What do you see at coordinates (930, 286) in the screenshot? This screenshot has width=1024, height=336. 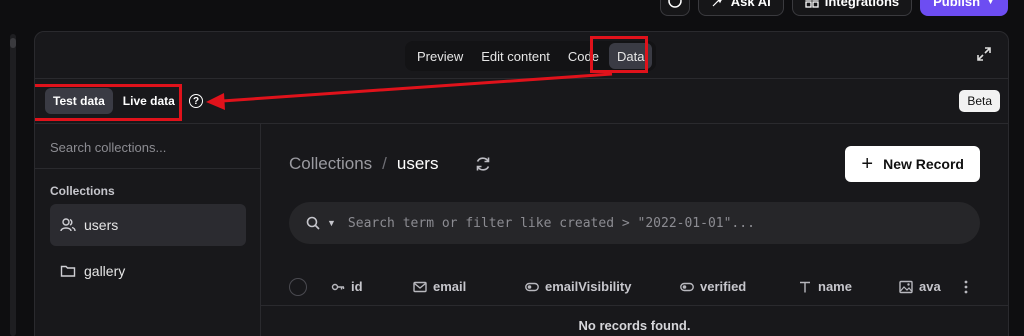 I see `column-label: ava` at bounding box center [930, 286].